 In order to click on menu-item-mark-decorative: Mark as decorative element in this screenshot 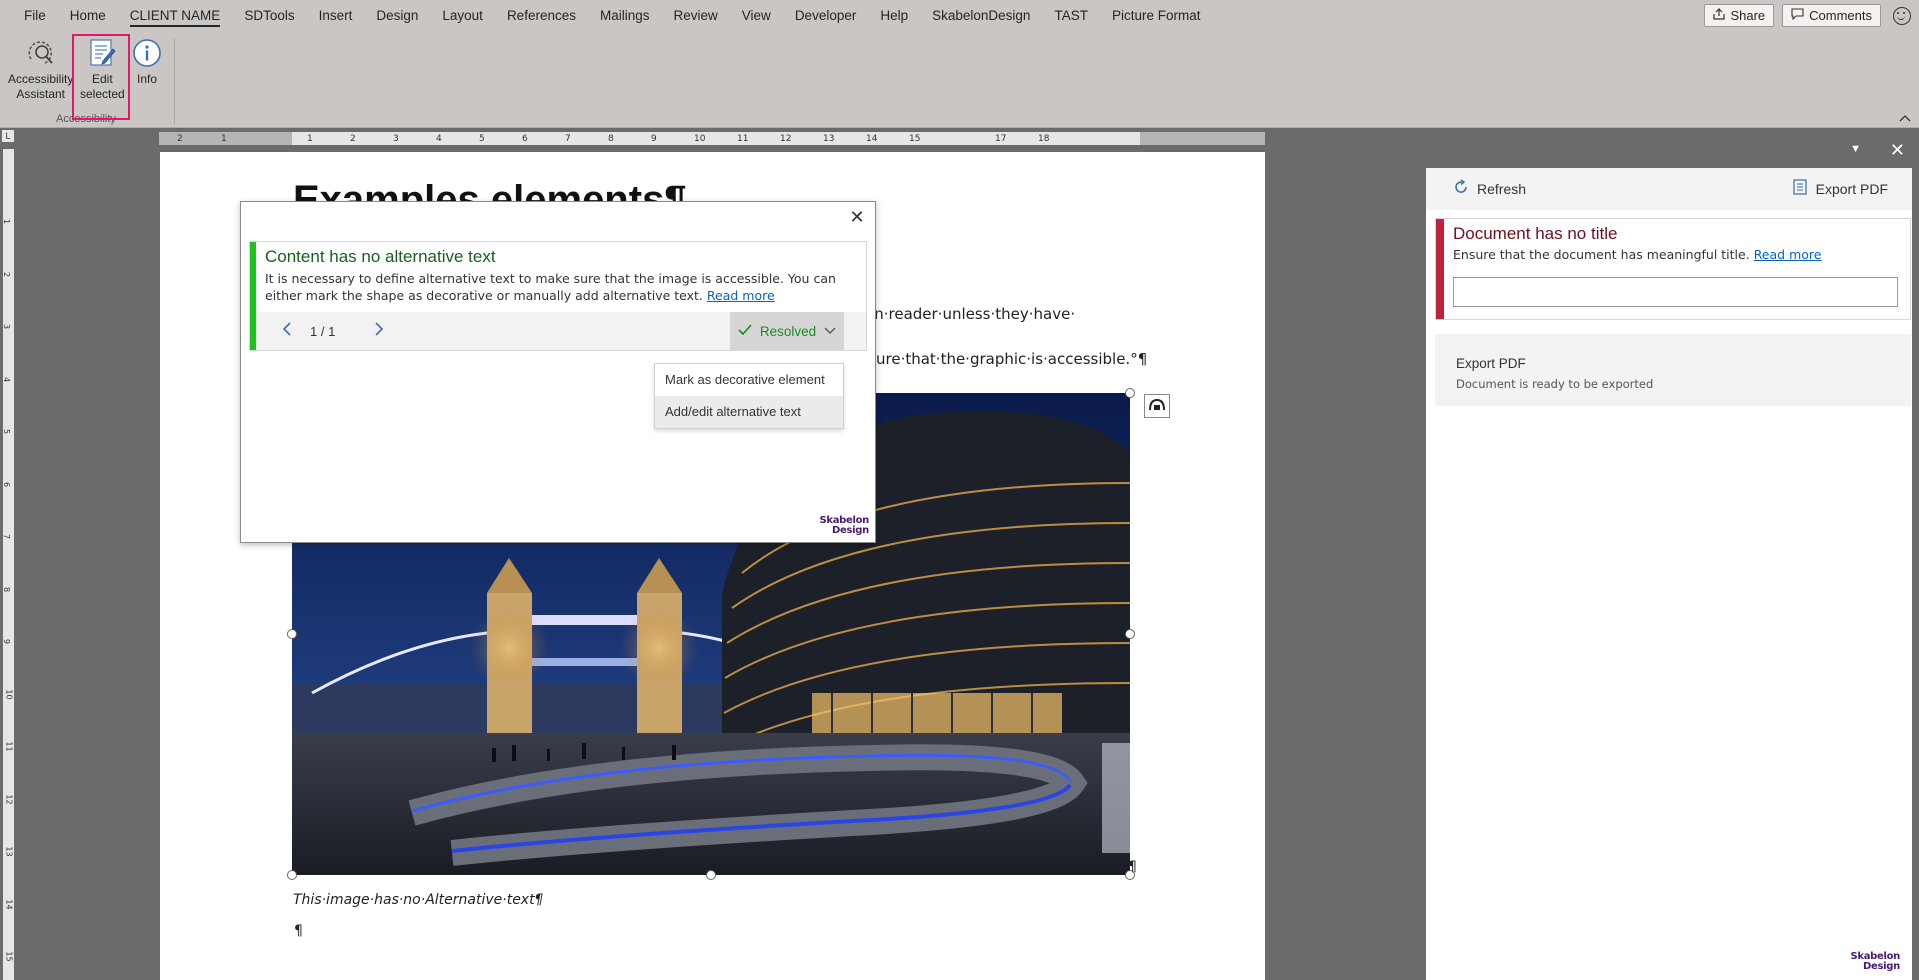, I will do `click(749, 380)`.